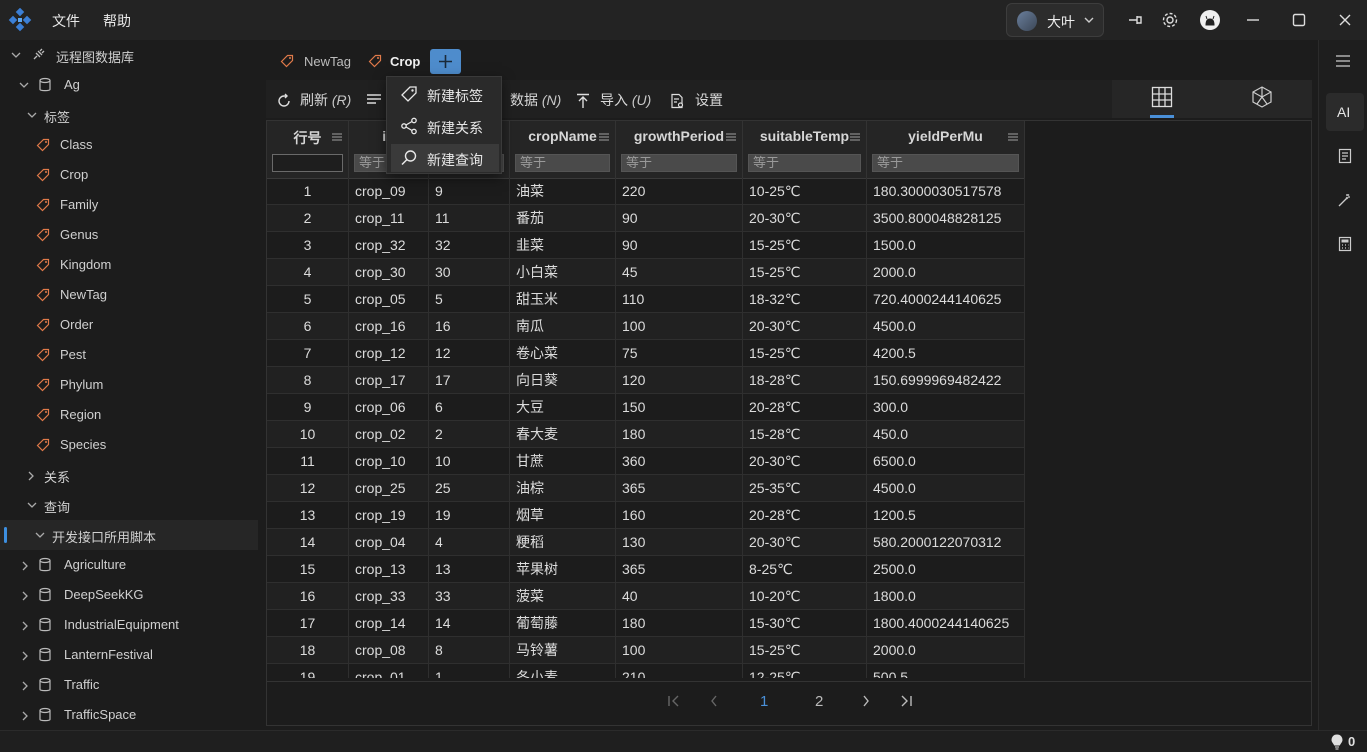 The width and height of the screenshot is (1367, 752). I want to click on table-cell: 100, so click(679, 650).